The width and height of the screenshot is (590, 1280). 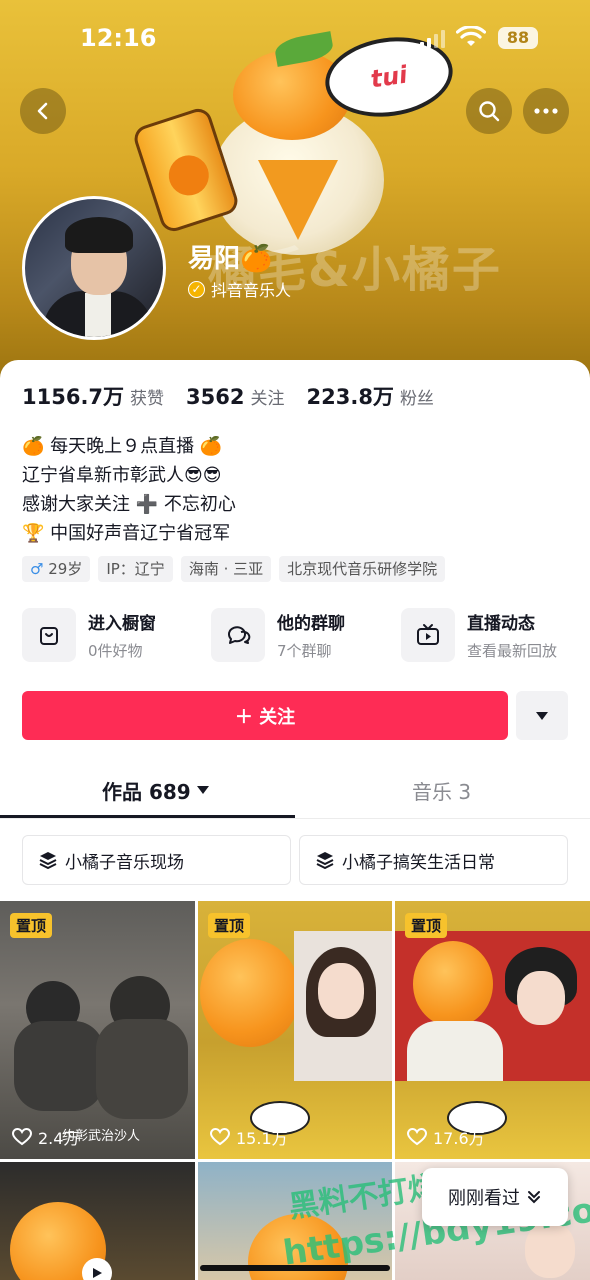 I want to click on play-button, so click(x=97, y=1269).